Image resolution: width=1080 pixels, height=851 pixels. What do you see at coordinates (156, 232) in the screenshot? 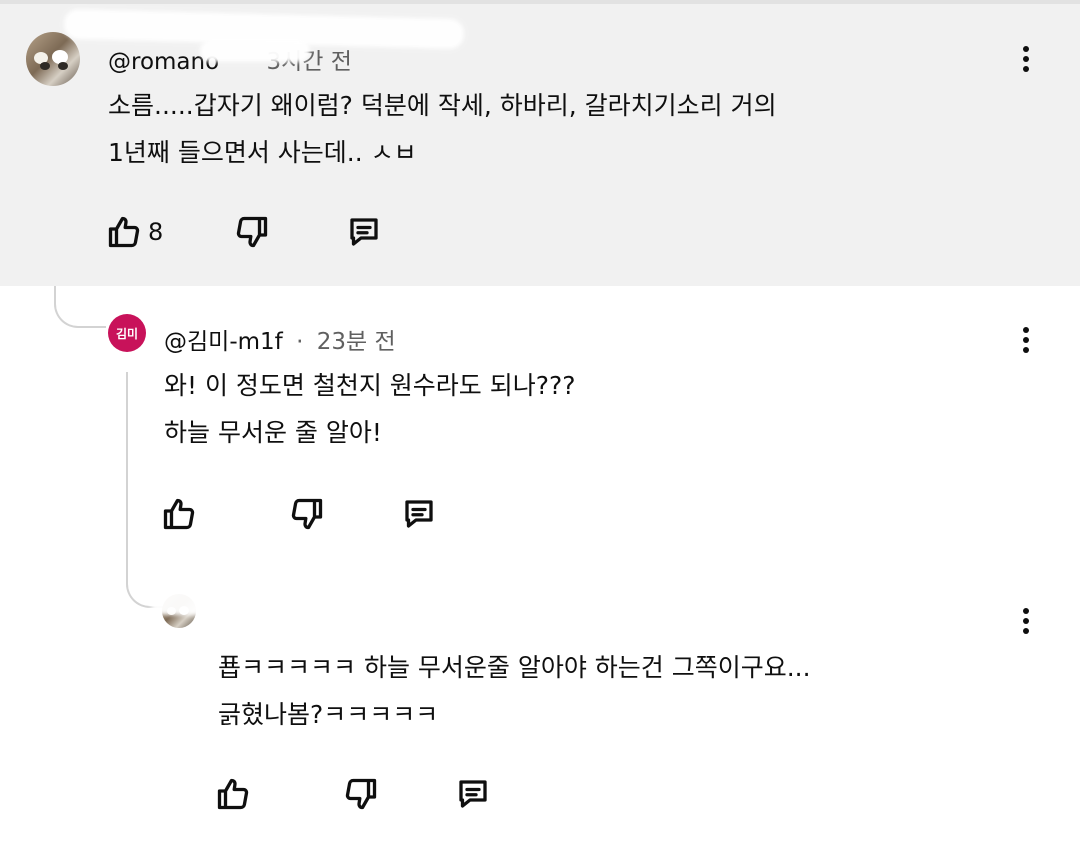
I see `like-count: 8` at bounding box center [156, 232].